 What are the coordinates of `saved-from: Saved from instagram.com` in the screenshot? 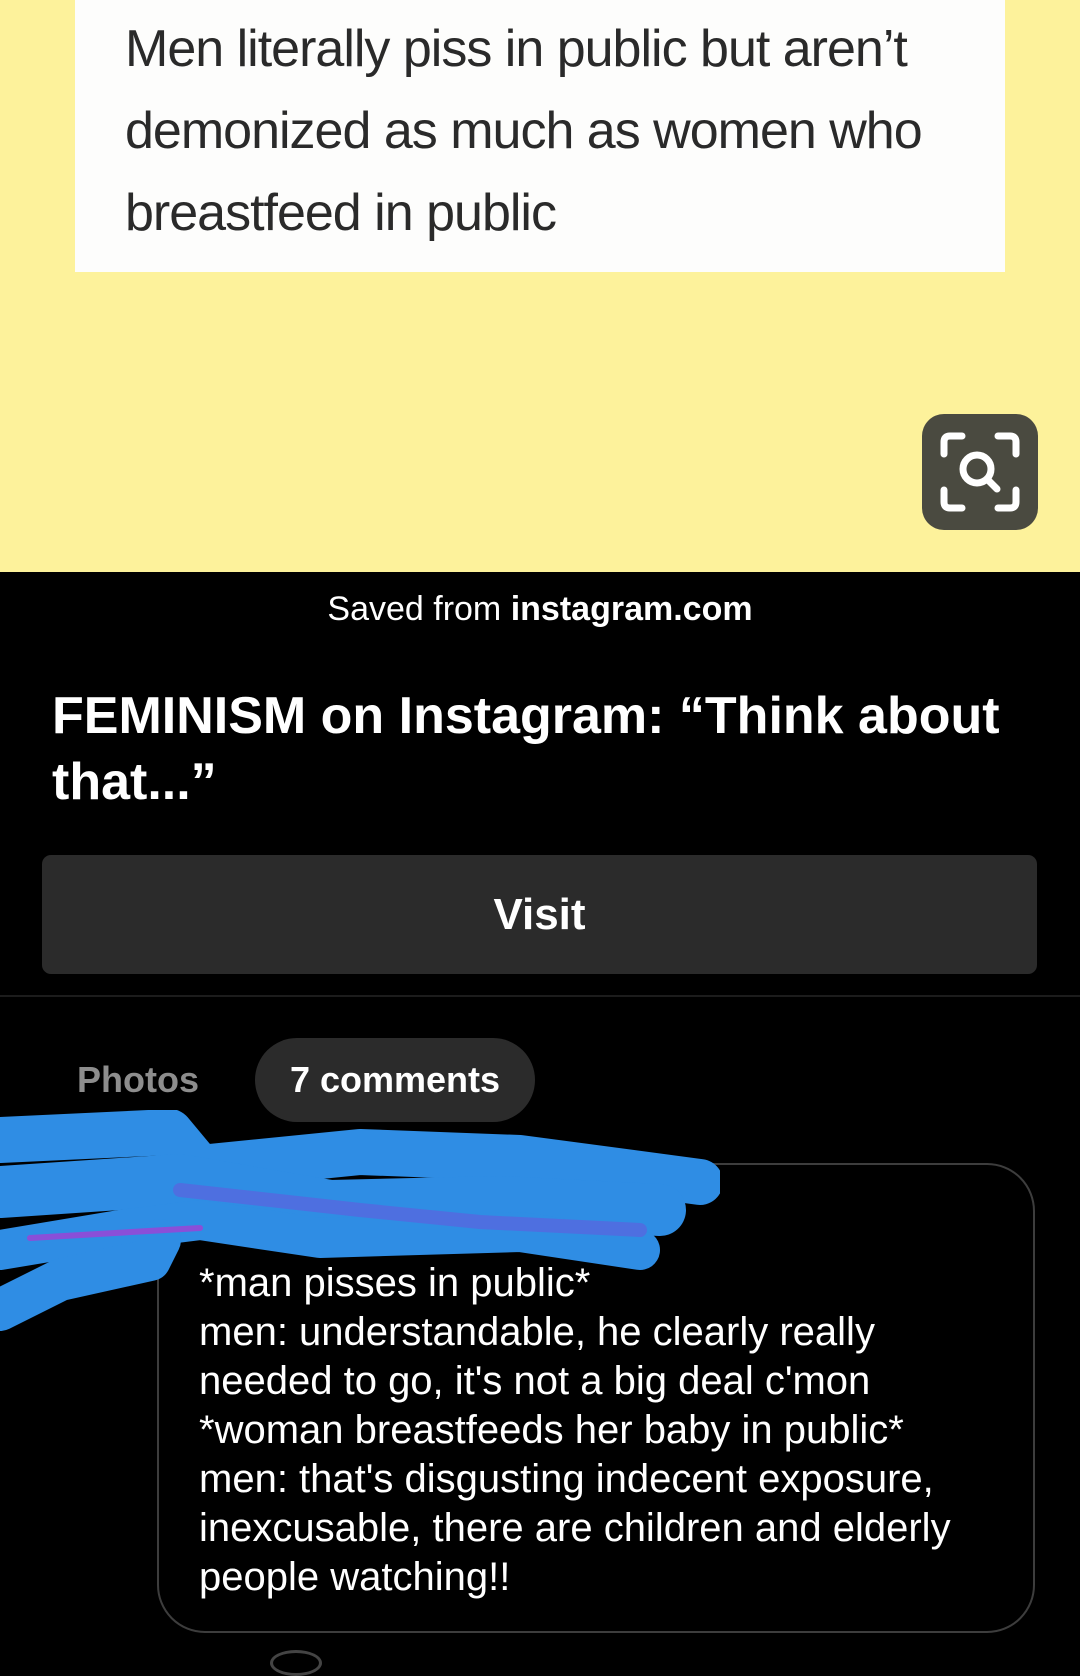 It's located at (540, 609).